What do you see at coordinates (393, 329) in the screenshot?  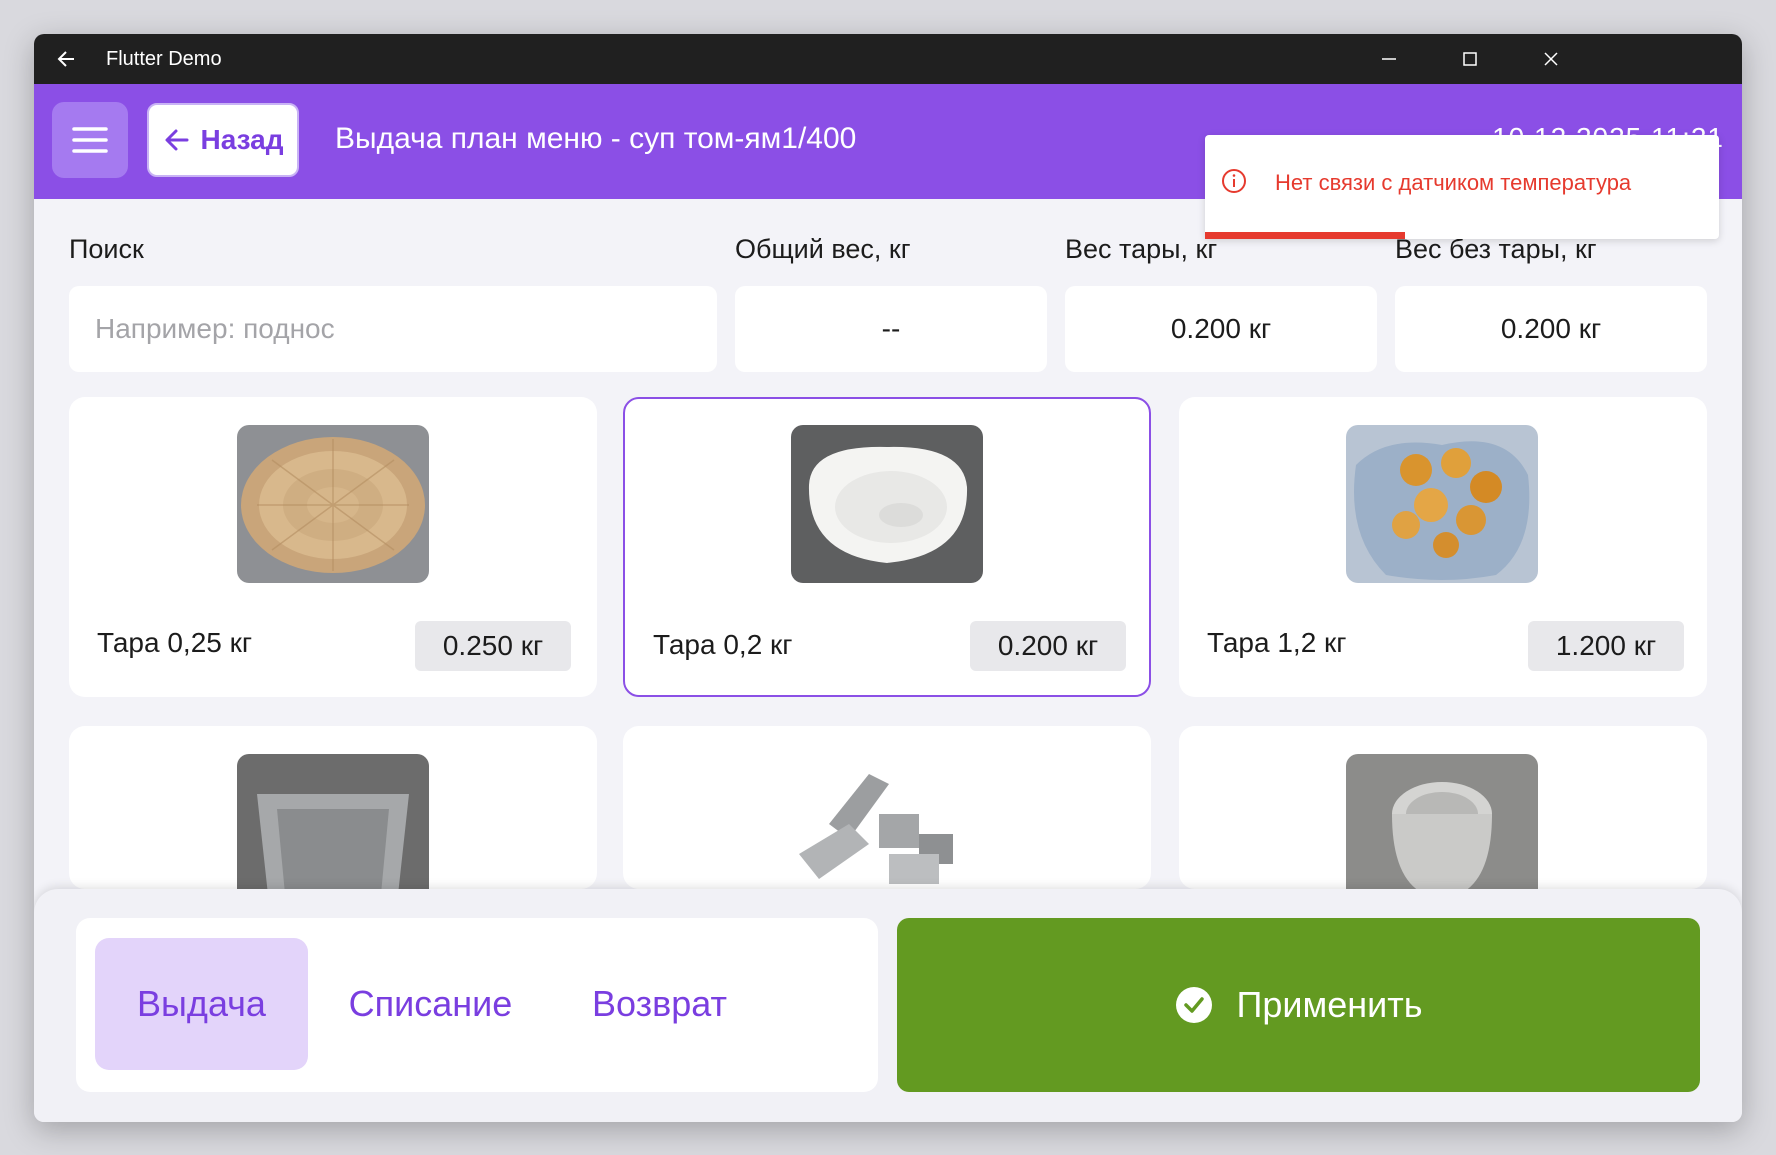 I see `search-input: Например: поднос` at bounding box center [393, 329].